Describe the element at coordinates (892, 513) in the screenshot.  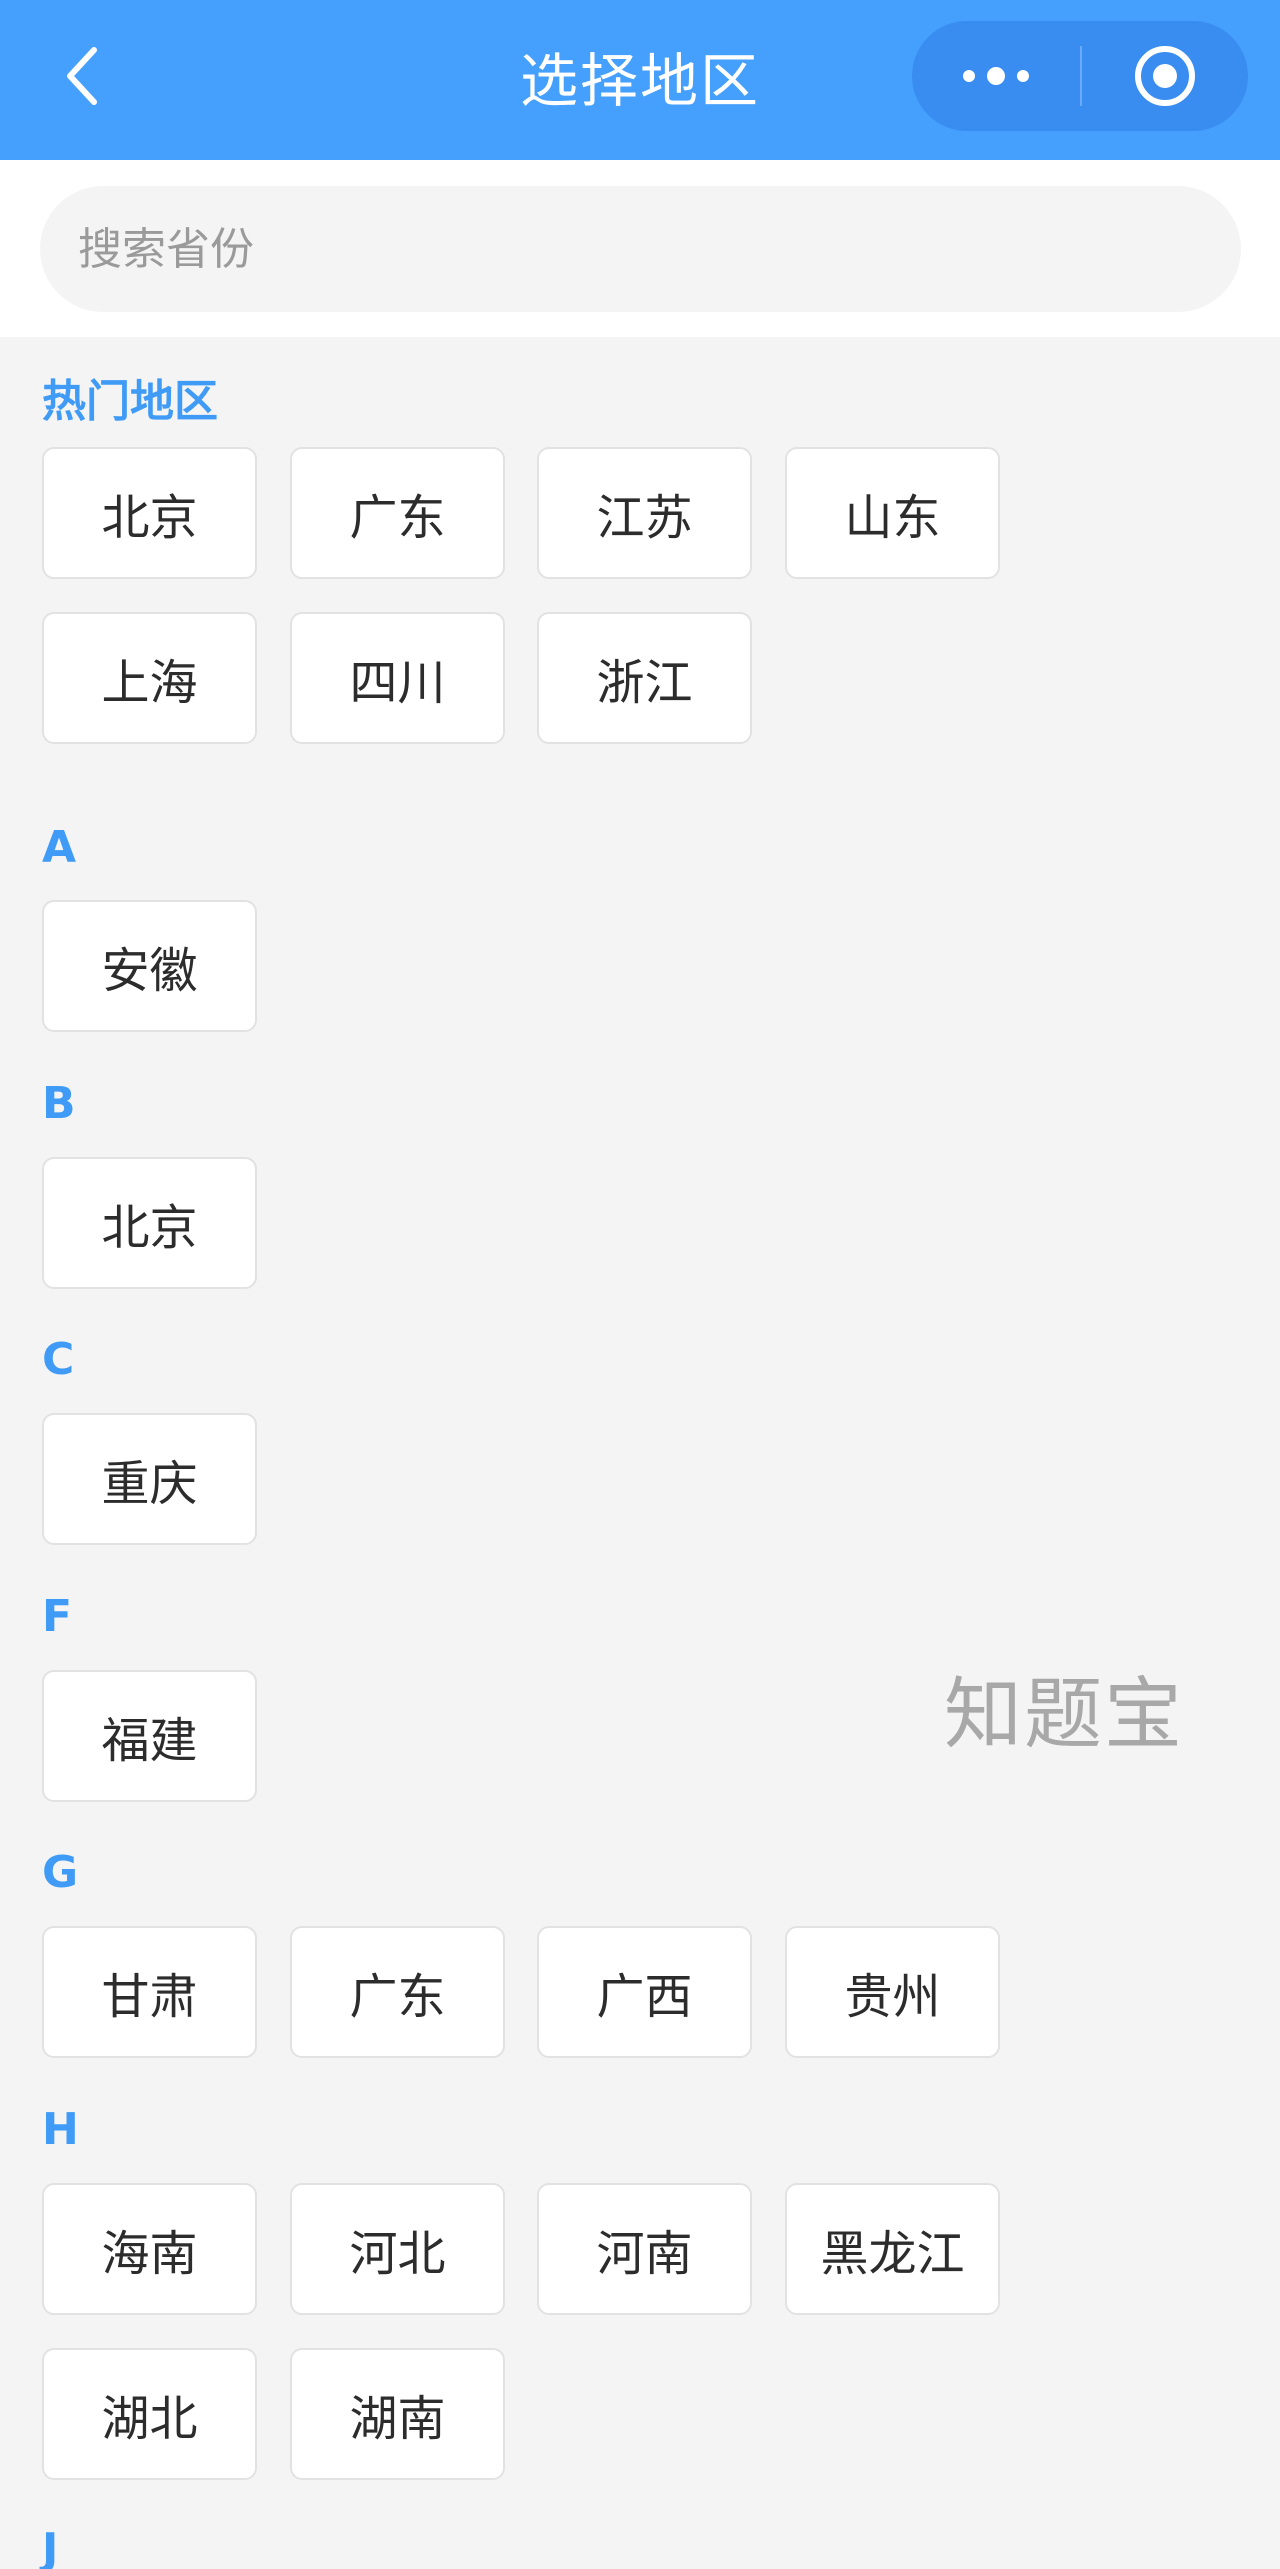
I see `hot-region-chip: 山东` at that location.